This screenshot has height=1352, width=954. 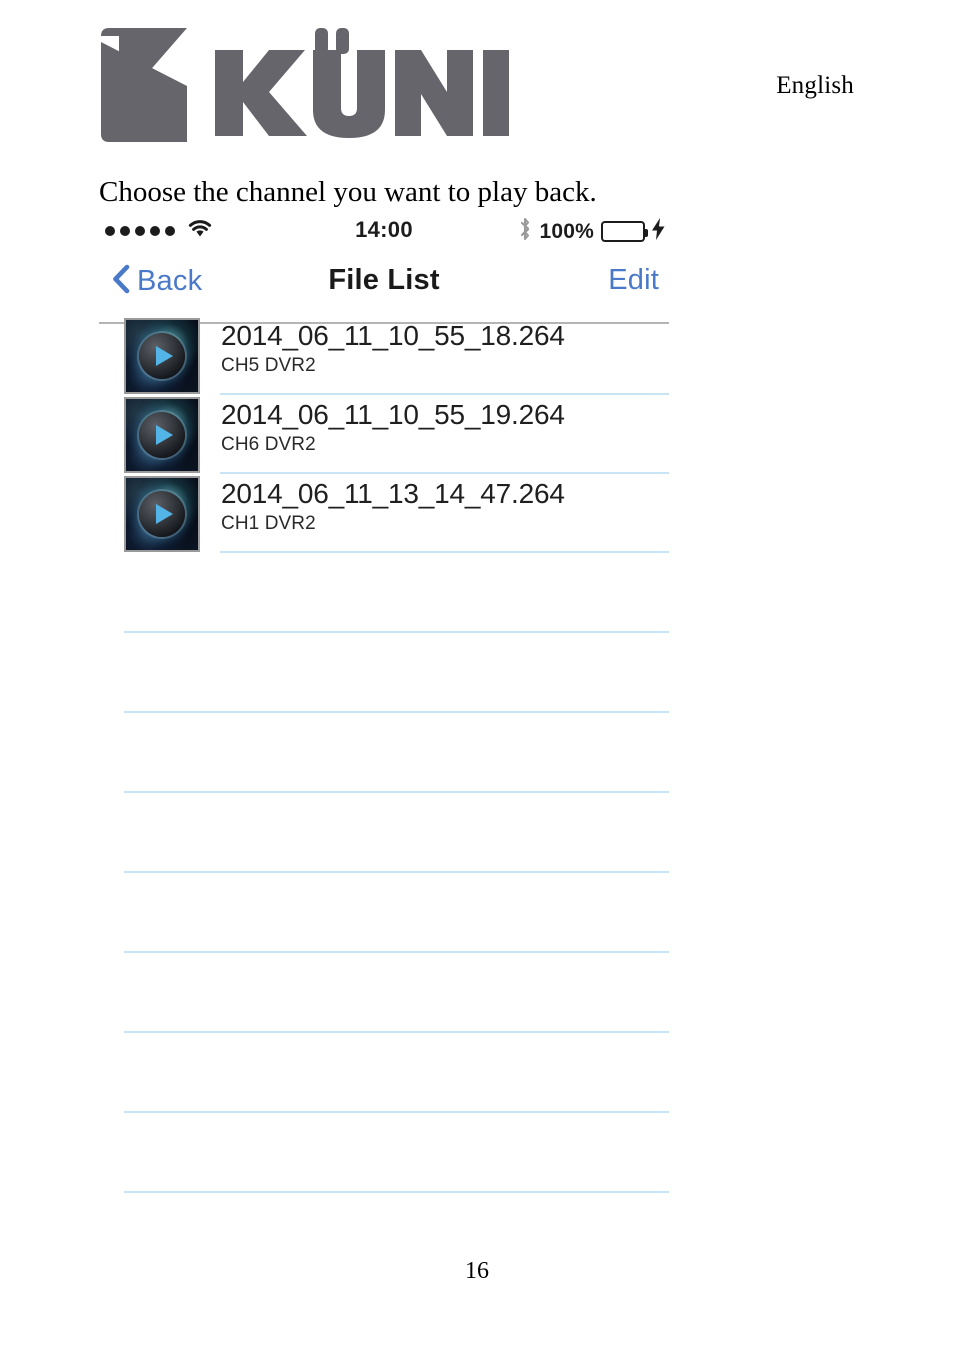 What do you see at coordinates (144, 85) in the screenshot?
I see `konig-k-mark-icon` at bounding box center [144, 85].